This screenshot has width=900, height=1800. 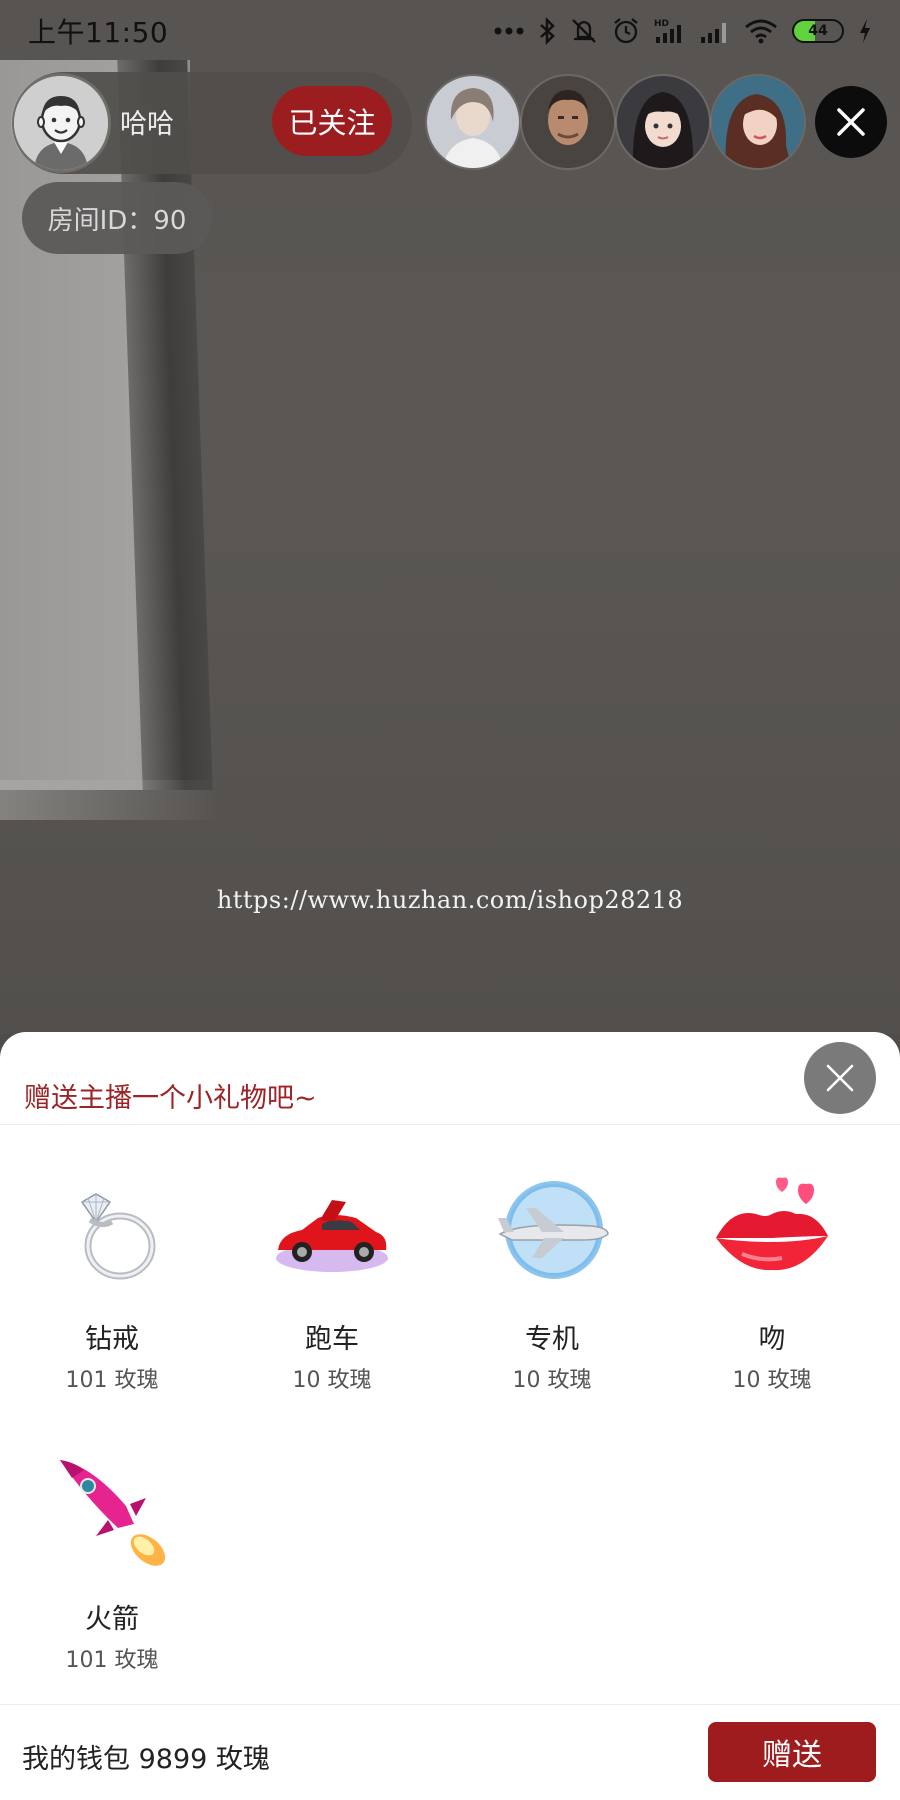 What do you see at coordinates (865, 31) in the screenshot?
I see `charging-icon` at bounding box center [865, 31].